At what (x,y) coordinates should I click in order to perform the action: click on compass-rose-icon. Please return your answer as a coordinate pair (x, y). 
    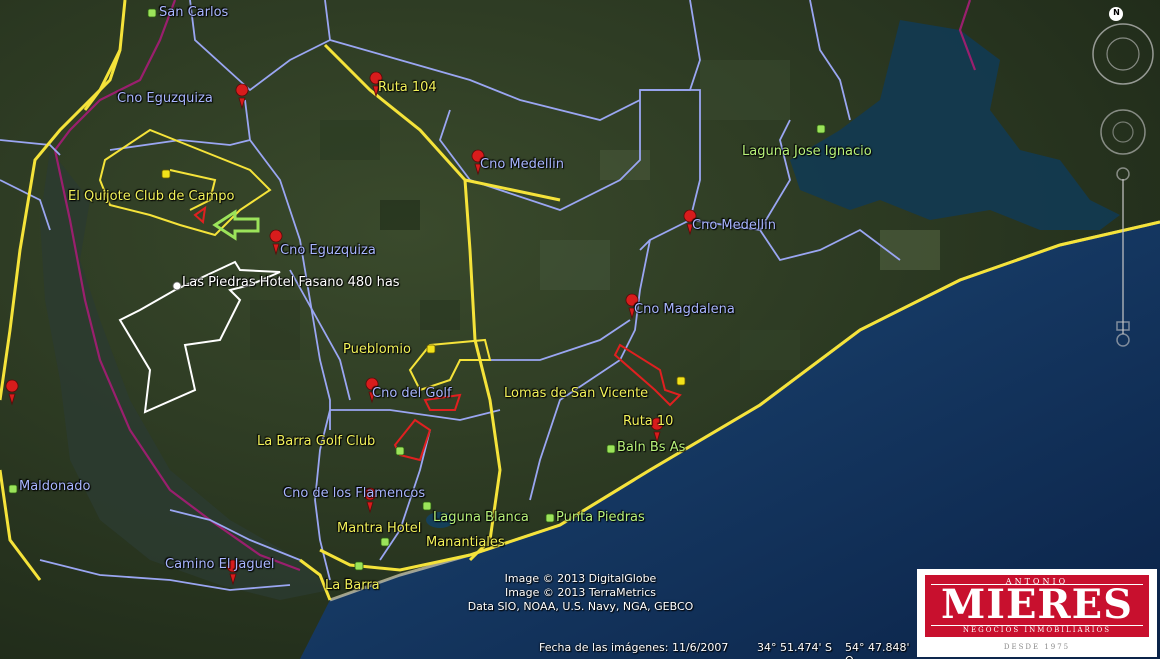
    Looking at the image, I should click on (1123, 176).